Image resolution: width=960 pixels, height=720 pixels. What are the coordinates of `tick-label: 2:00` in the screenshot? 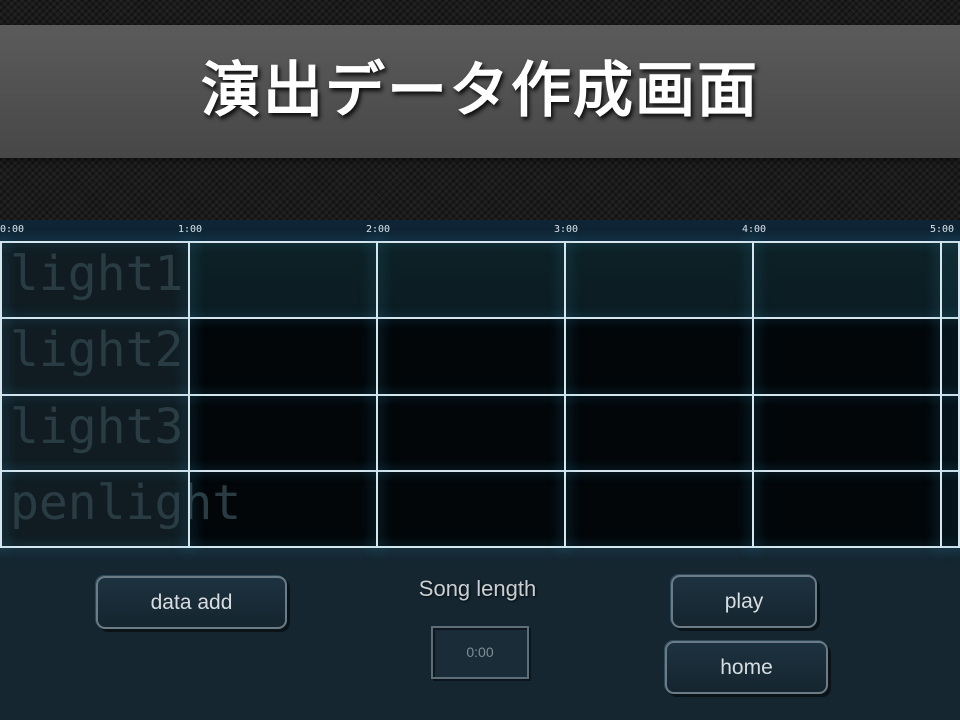 It's located at (378, 229).